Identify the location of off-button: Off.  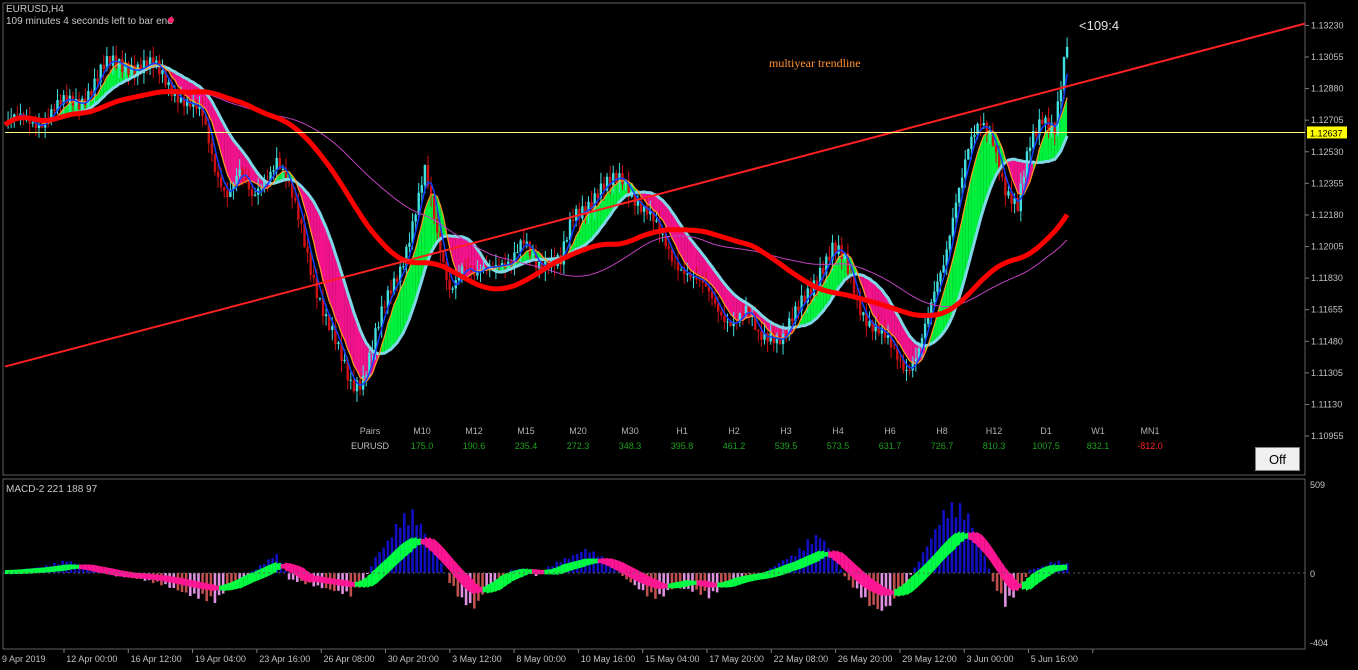
(1277, 459).